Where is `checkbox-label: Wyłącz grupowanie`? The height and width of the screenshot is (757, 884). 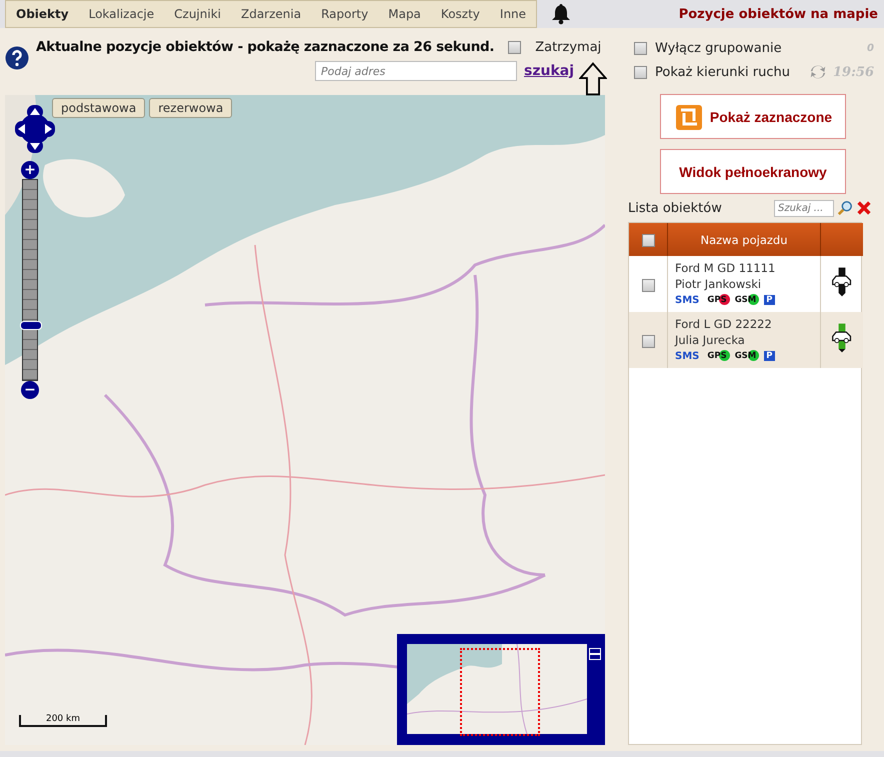 checkbox-label: Wyłącz grupowanie is located at coordinates (718, 48).